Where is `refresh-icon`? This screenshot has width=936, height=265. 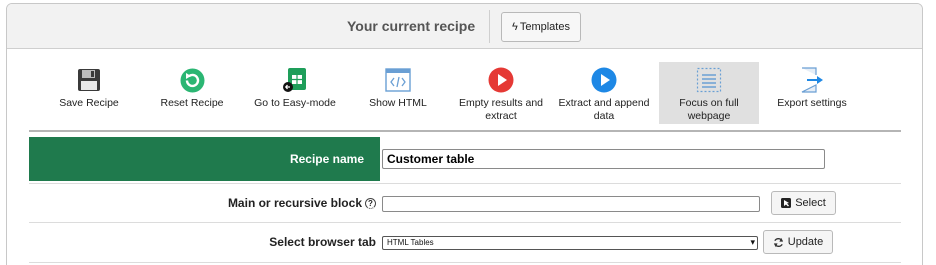 refresh-icon is located at coordinates (778, 242).